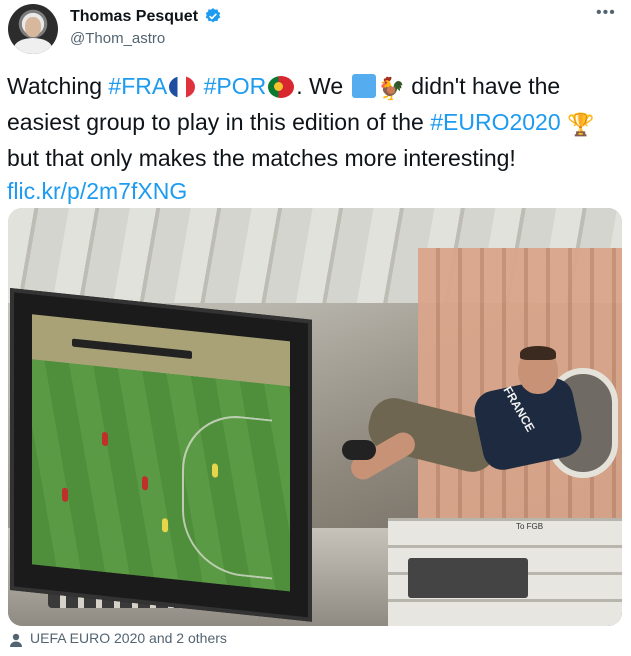 The height and width of the screenshot is (656, 631). I want to click on person-icon, so click(16, 640).